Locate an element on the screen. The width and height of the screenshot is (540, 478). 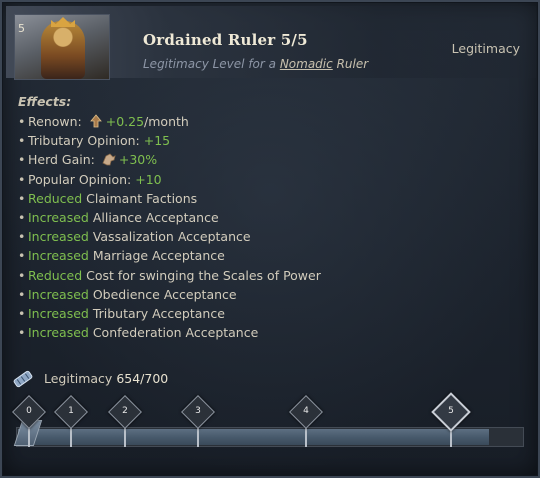
legitimacy-progress-fill is located at coordinates (253, 437).